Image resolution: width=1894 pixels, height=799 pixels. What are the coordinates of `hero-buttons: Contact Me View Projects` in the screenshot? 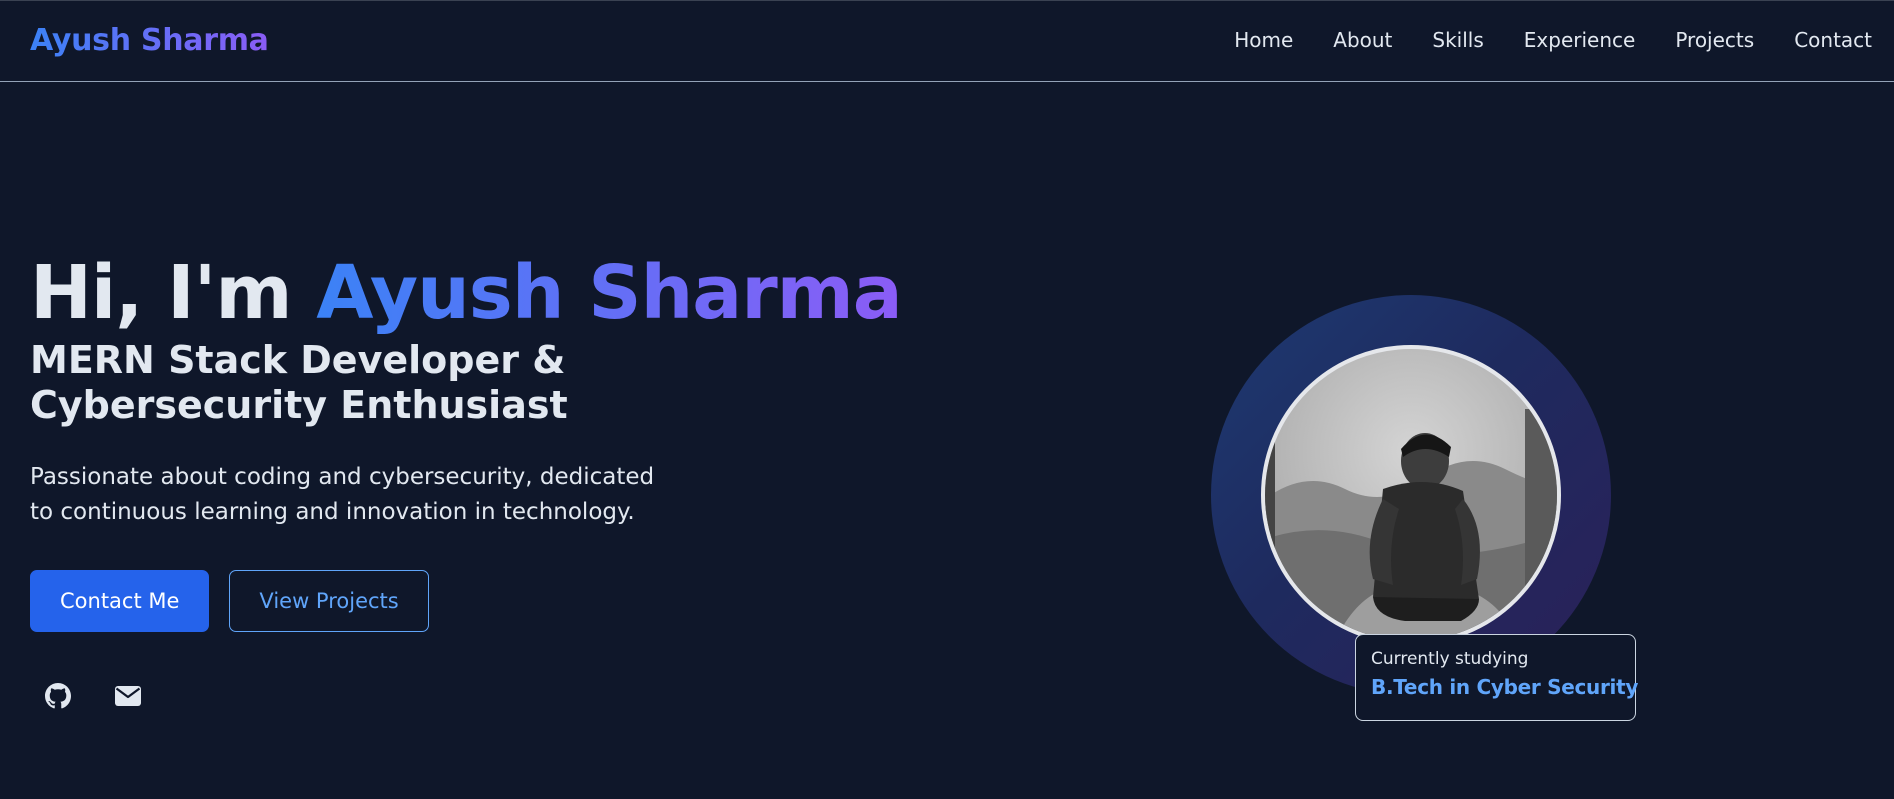 It's located at (480, 601).